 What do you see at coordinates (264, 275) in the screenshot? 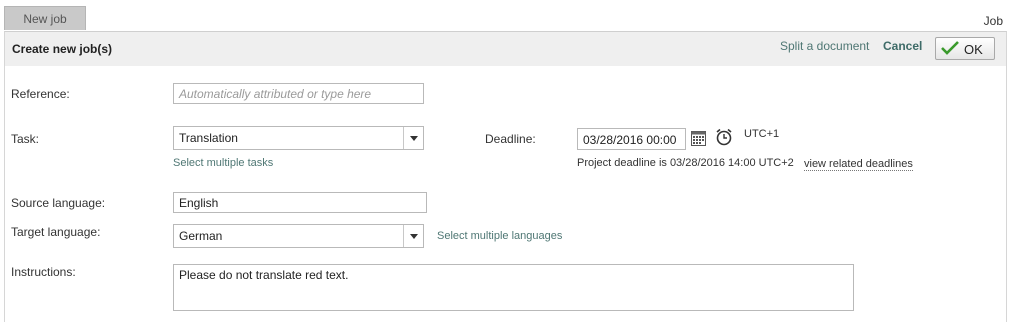
I see `instructions-value: Please do not translate red text.` at bounding box center [264, 275].